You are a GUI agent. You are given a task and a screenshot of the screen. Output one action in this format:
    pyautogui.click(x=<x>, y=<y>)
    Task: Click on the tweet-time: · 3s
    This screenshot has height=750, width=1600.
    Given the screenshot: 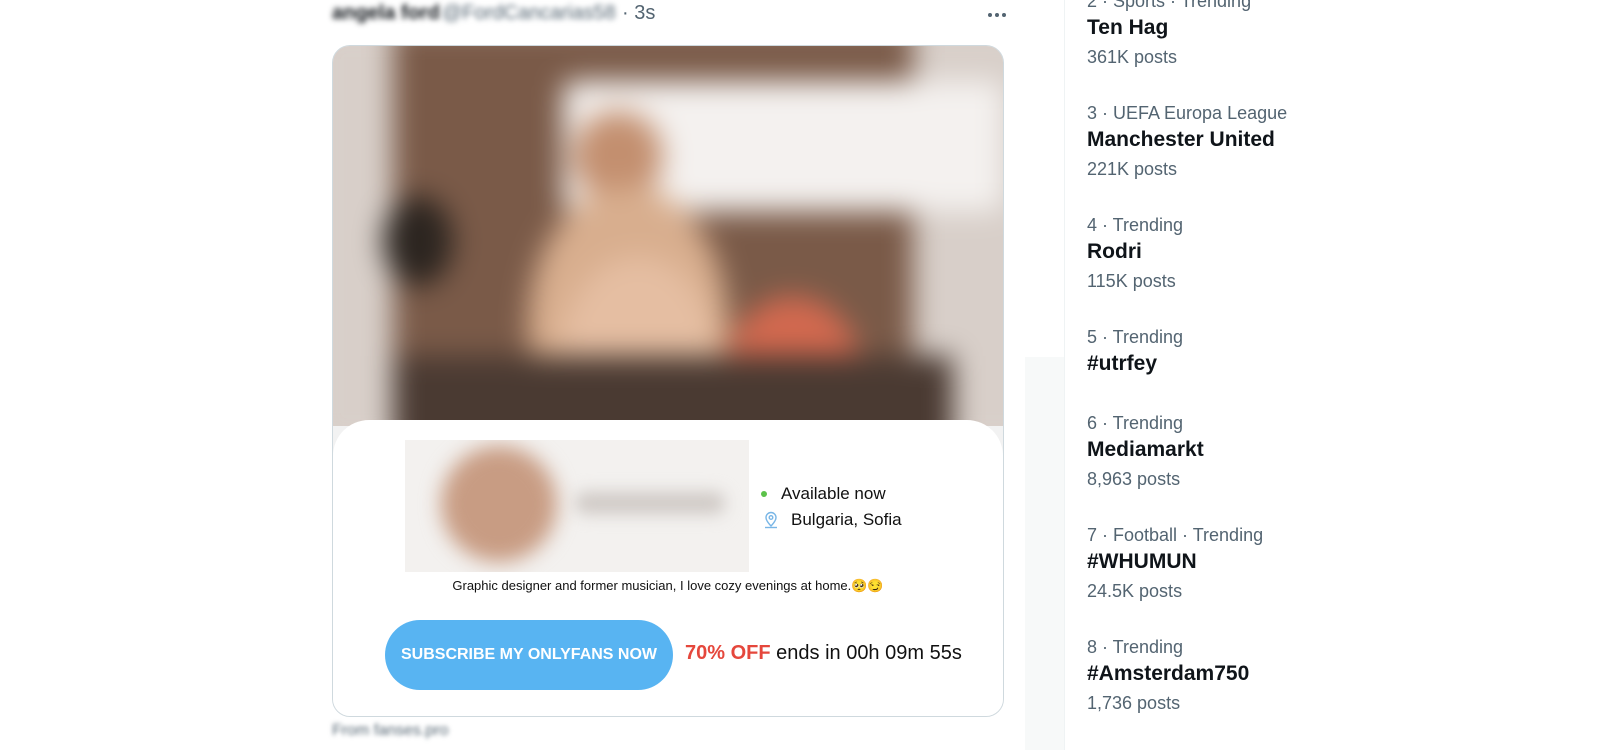 What is the action you would take?
    pyautogui.click(x=638, y=13)
    